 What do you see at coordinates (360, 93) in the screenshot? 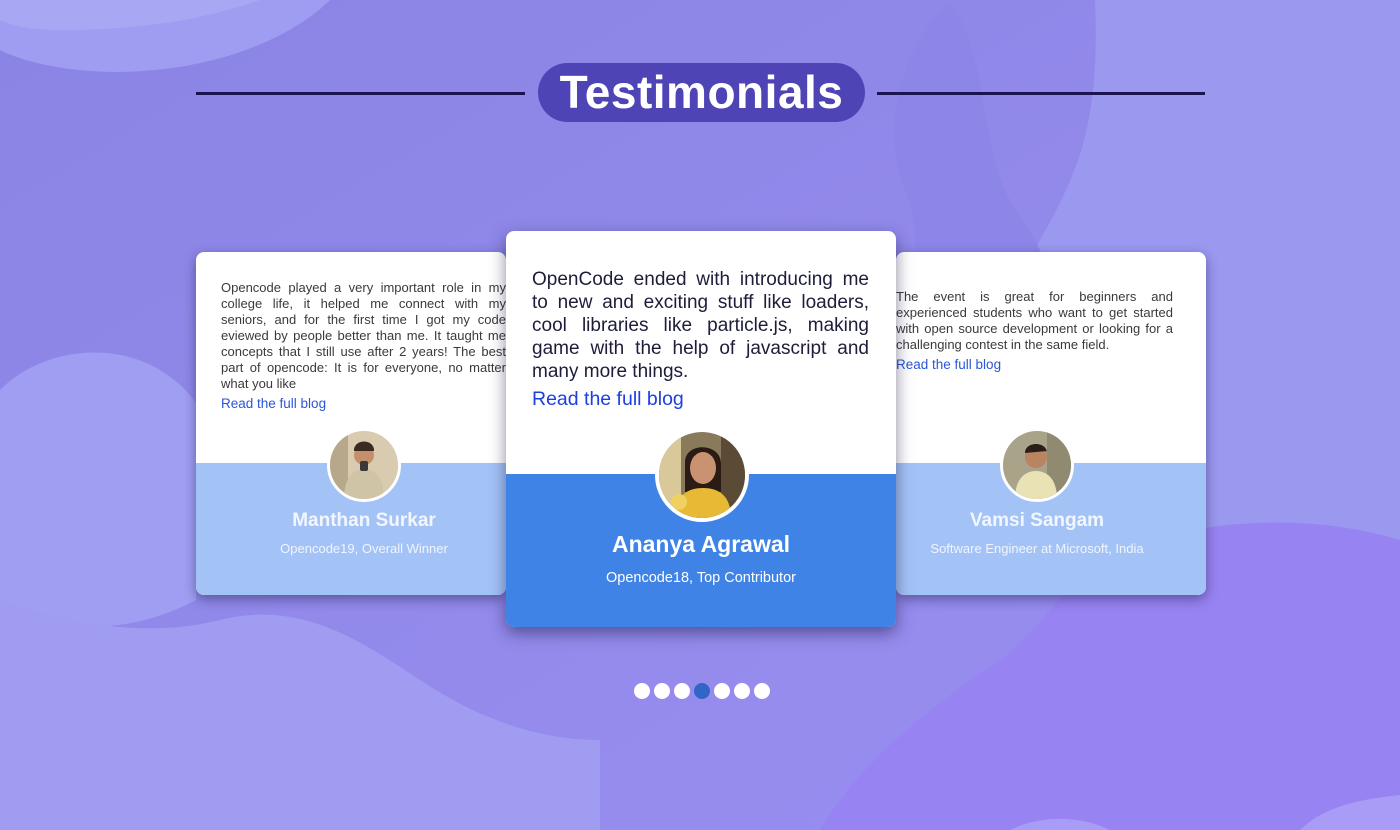
I see `header-rule-left` at bounding box center [360, 93].